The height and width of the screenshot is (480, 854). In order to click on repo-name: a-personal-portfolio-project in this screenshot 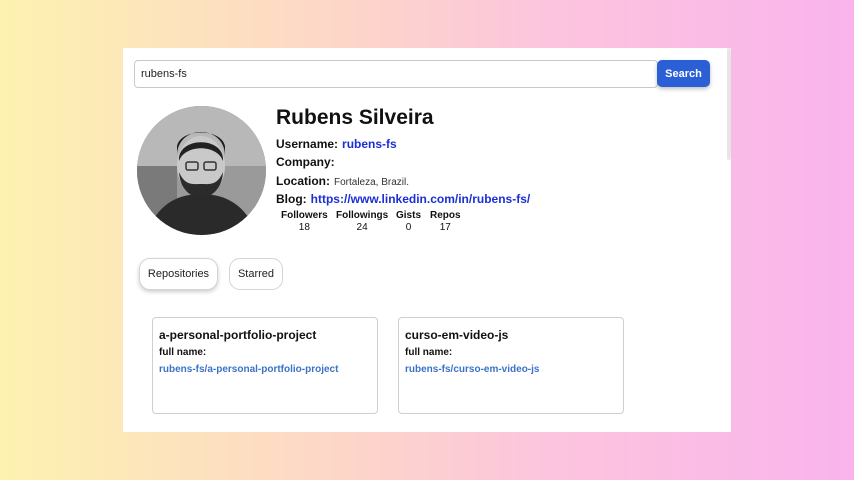, I will do `click(238, 335)`.